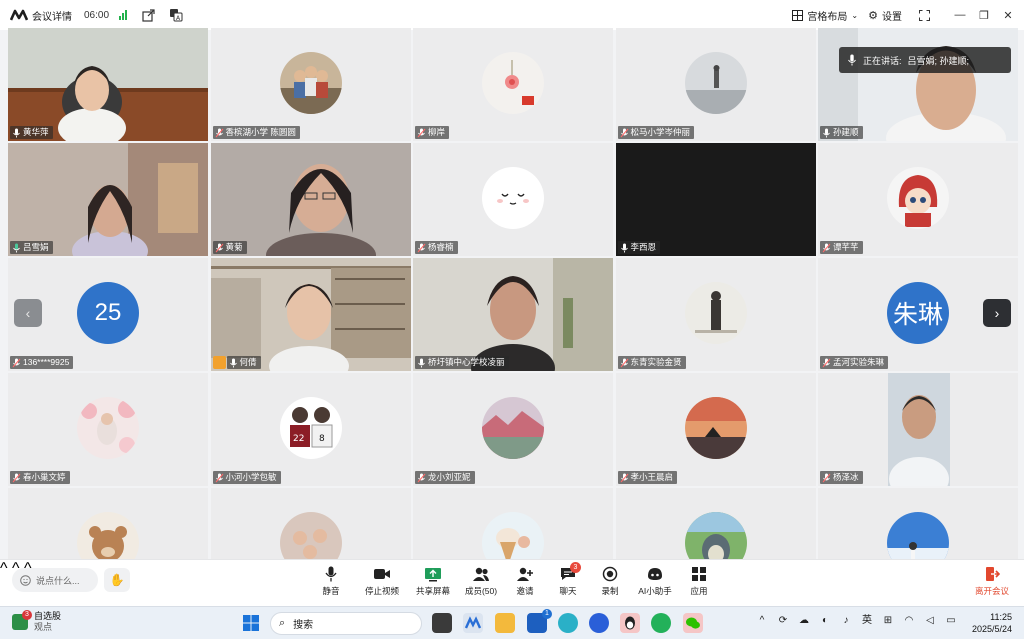  What do you see at coordinates (513, 314) in the screenshot?
I see `participant-tile: 桥圩镇中心学校凌丽` at bounding box center [513, 314].